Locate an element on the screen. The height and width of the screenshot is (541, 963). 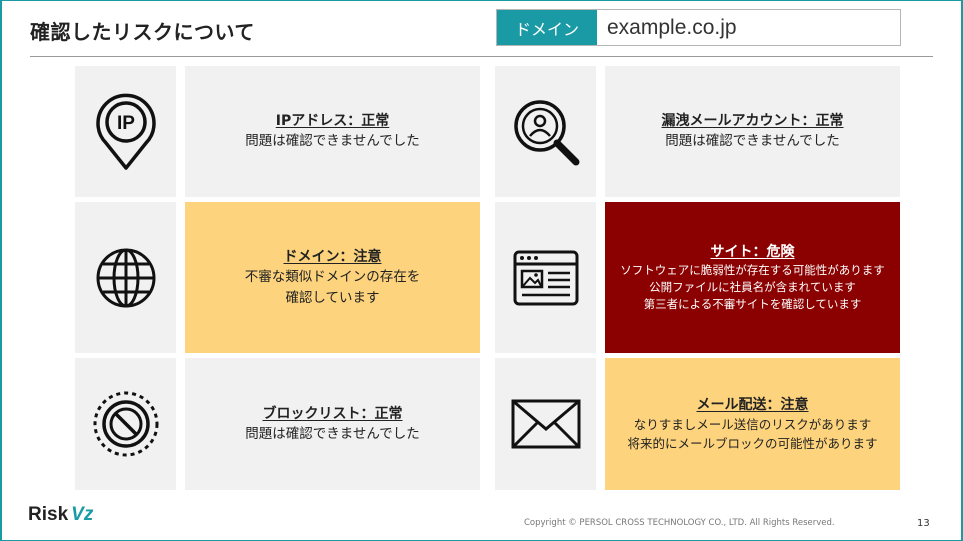
page-title: 確認したリスクについて is located at coordinates (142, 32).